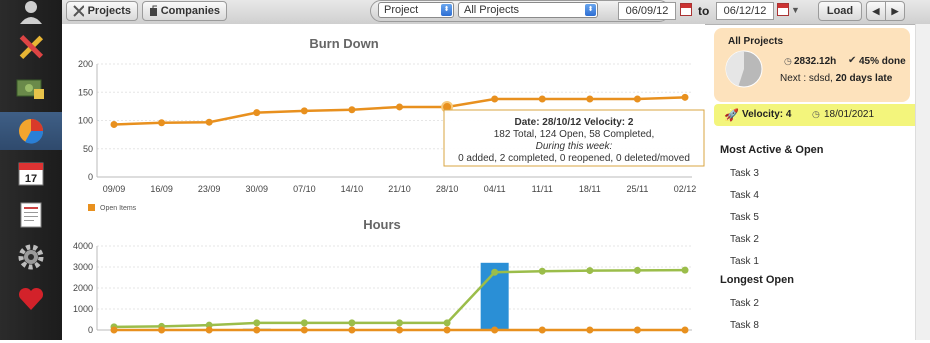  Describe the element at coordinates (757, 280) in the screenshot. I see `longest-open-title: Longest Open` at that location.